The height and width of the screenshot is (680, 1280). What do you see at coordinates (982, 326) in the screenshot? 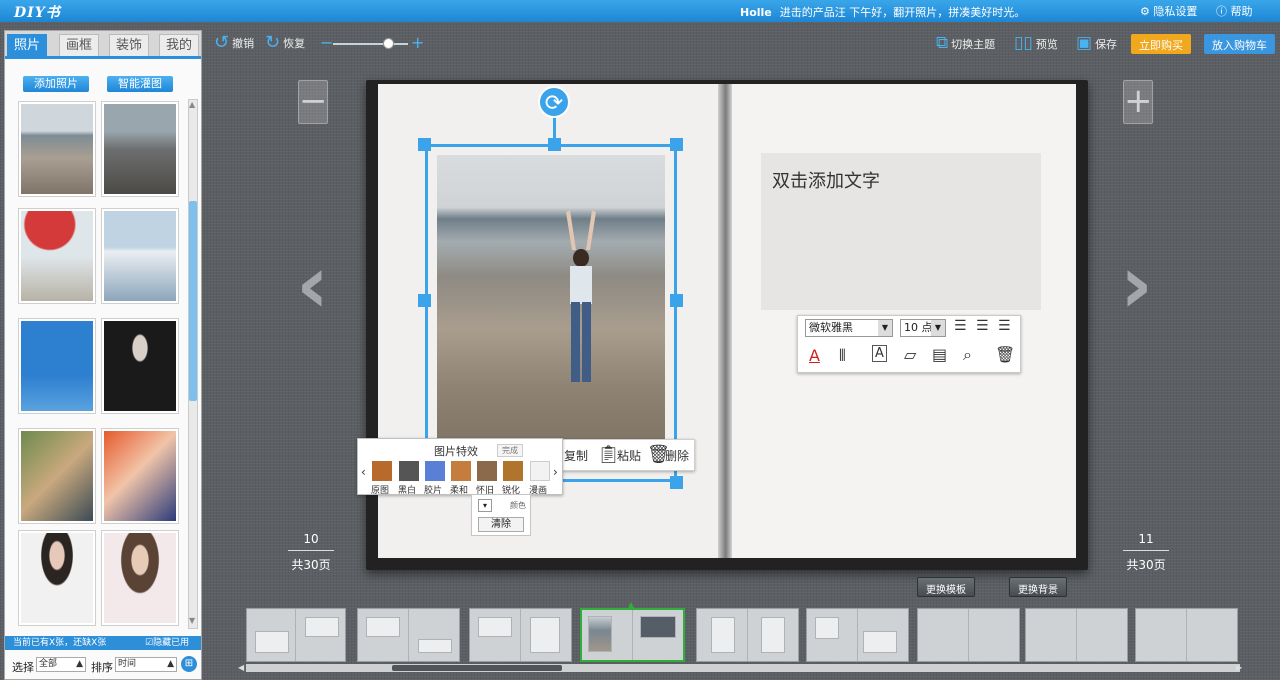
I see `align-center-icon: ☰` at bounding box center [982, 326].